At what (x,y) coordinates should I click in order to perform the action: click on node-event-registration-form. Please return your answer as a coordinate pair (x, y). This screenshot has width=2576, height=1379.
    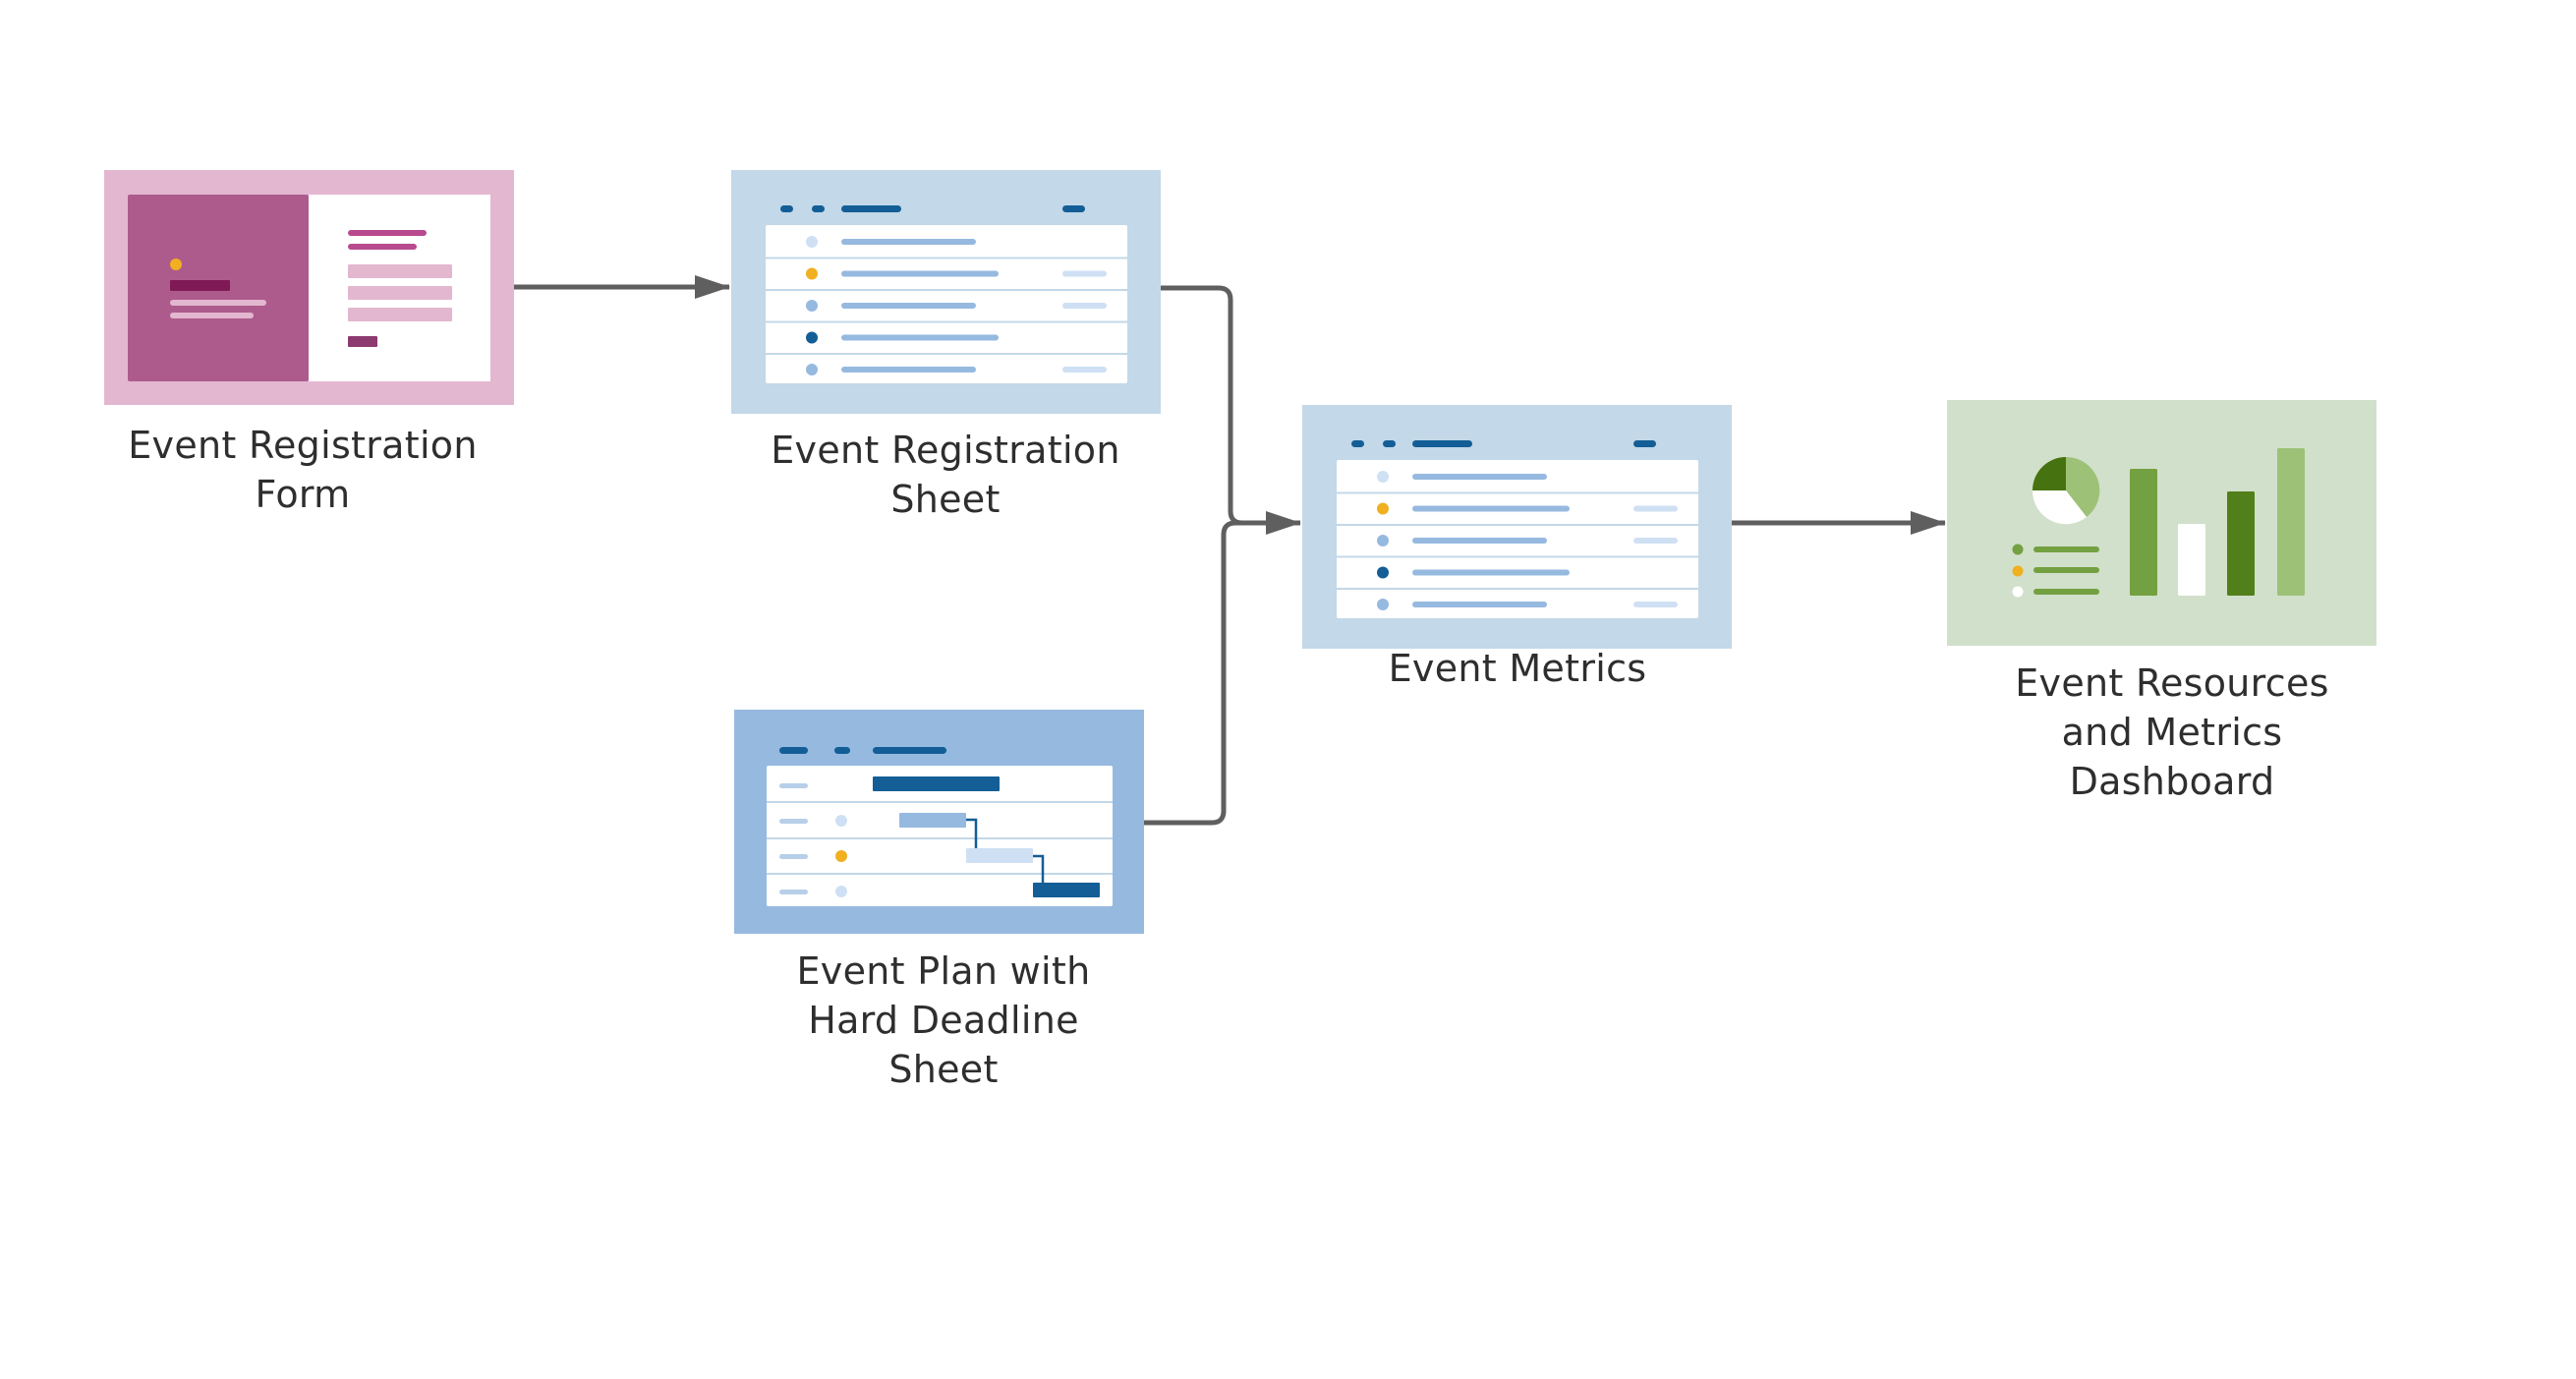
    Looking at the image, I should click on (309, 287).